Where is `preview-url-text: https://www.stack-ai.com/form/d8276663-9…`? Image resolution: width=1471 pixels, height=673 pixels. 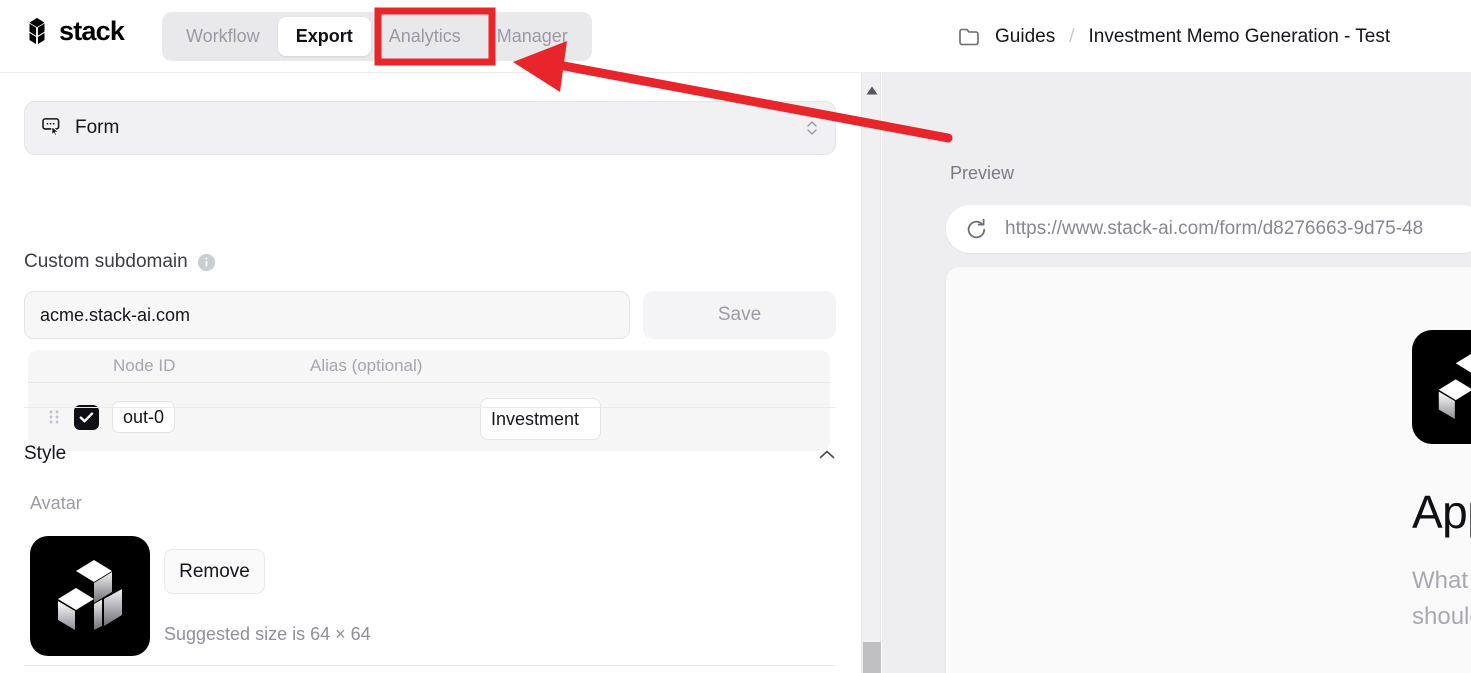 preview-url-text: https://www.stack-ai.com/form/d8276663-9… is located at coordinates (1214, 228).